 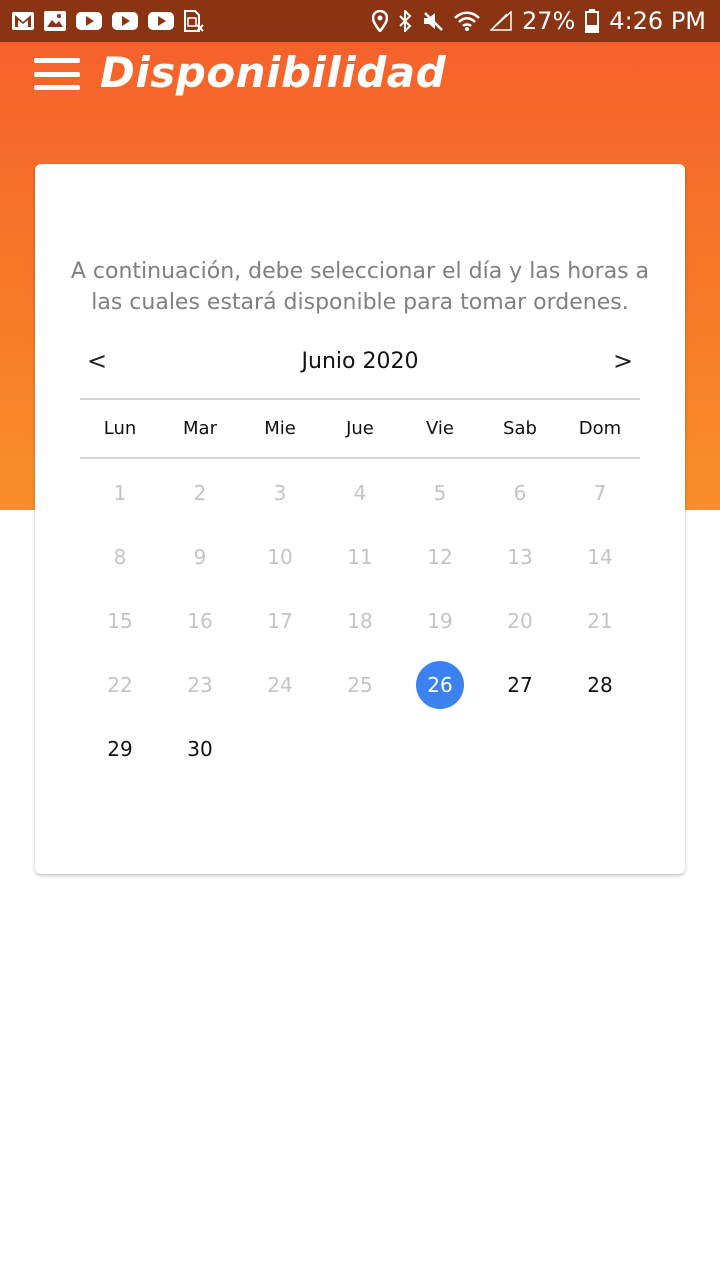 I want to click on calendar-day-label: 26, so click(x=440, y=685).